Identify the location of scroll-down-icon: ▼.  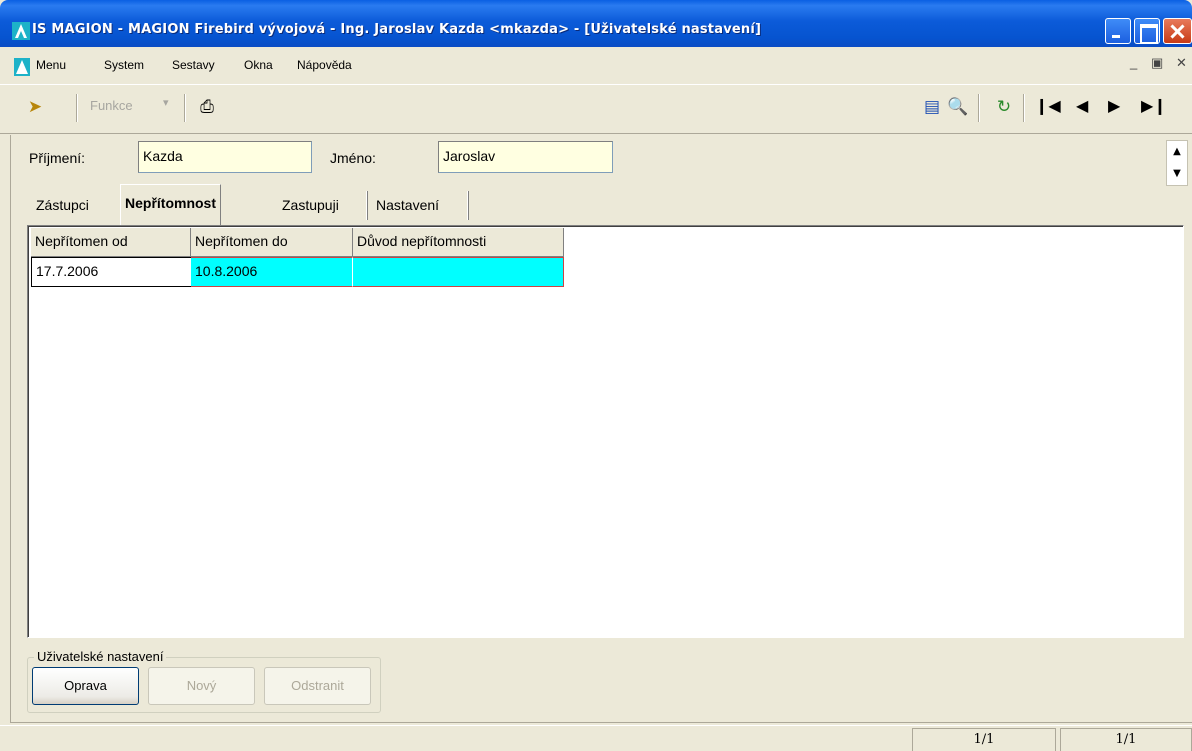
(1177, 174).